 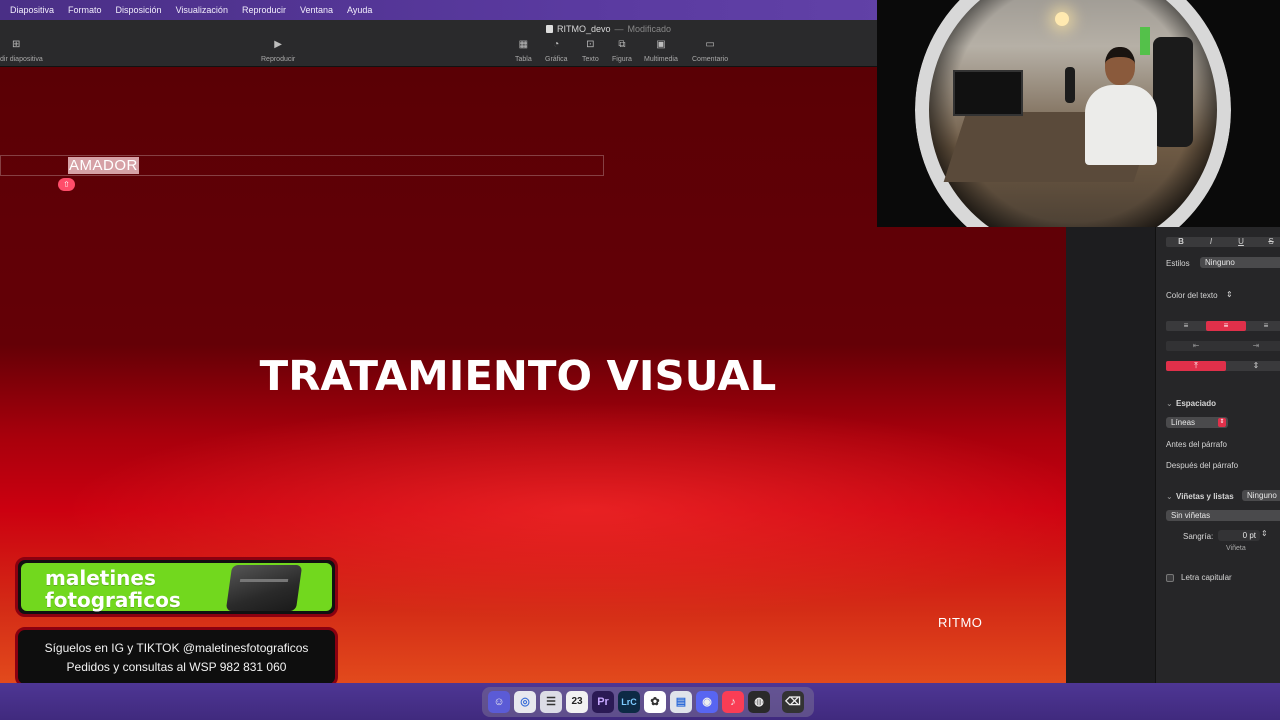 I want to click on text-button: ⊡ Texto, so click(x=590, y=51).